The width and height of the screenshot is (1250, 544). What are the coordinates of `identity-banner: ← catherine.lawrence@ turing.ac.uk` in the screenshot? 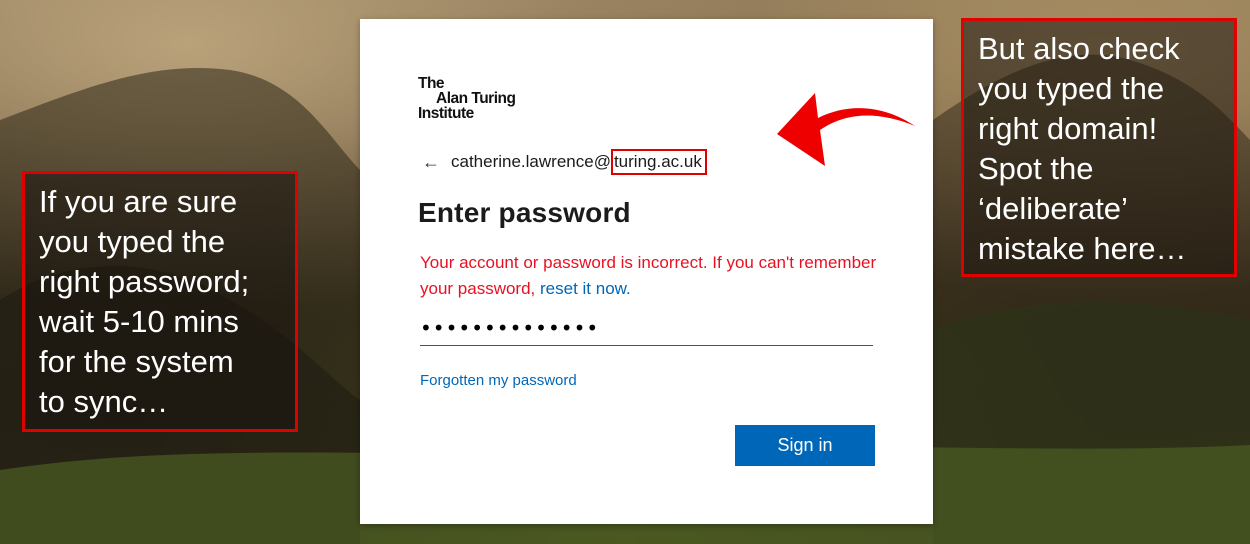 It's located at (564, 162).